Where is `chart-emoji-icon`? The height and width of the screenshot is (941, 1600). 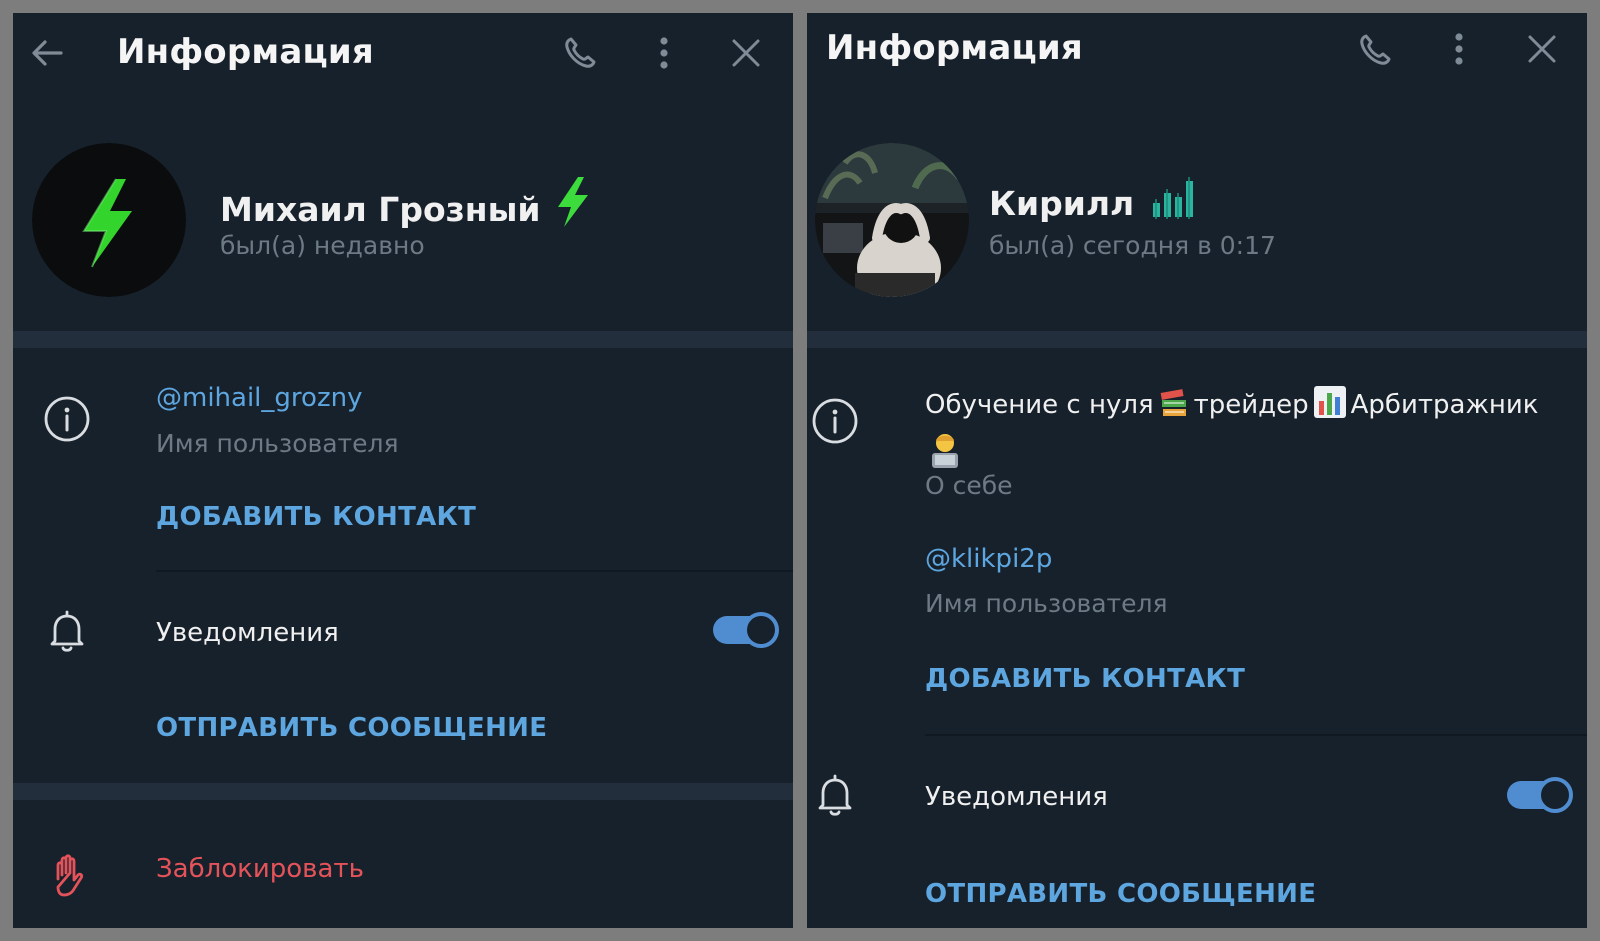 chart-emoji-icon is located at coordinates (1173, 203).